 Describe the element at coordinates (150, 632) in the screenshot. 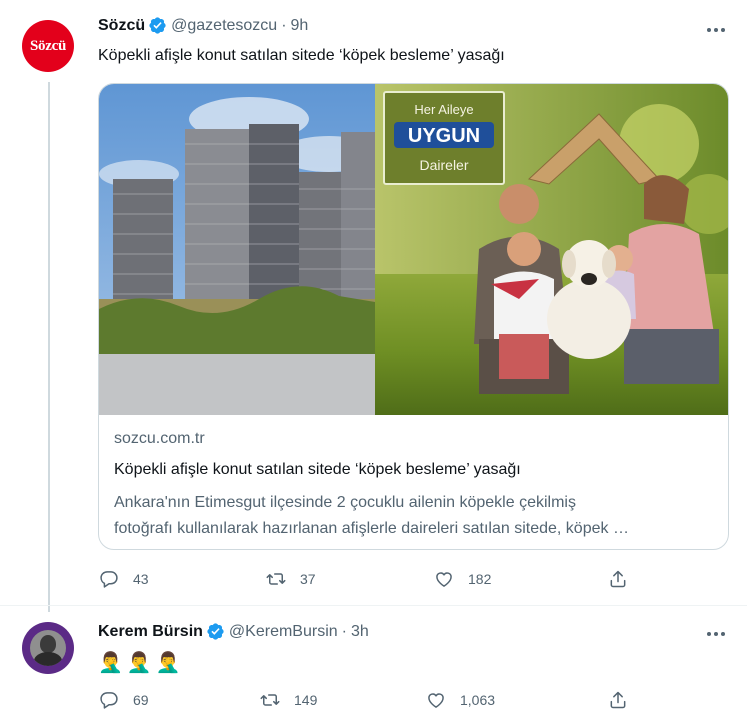

I see `author-name: Kerem Bürsin` at that location.